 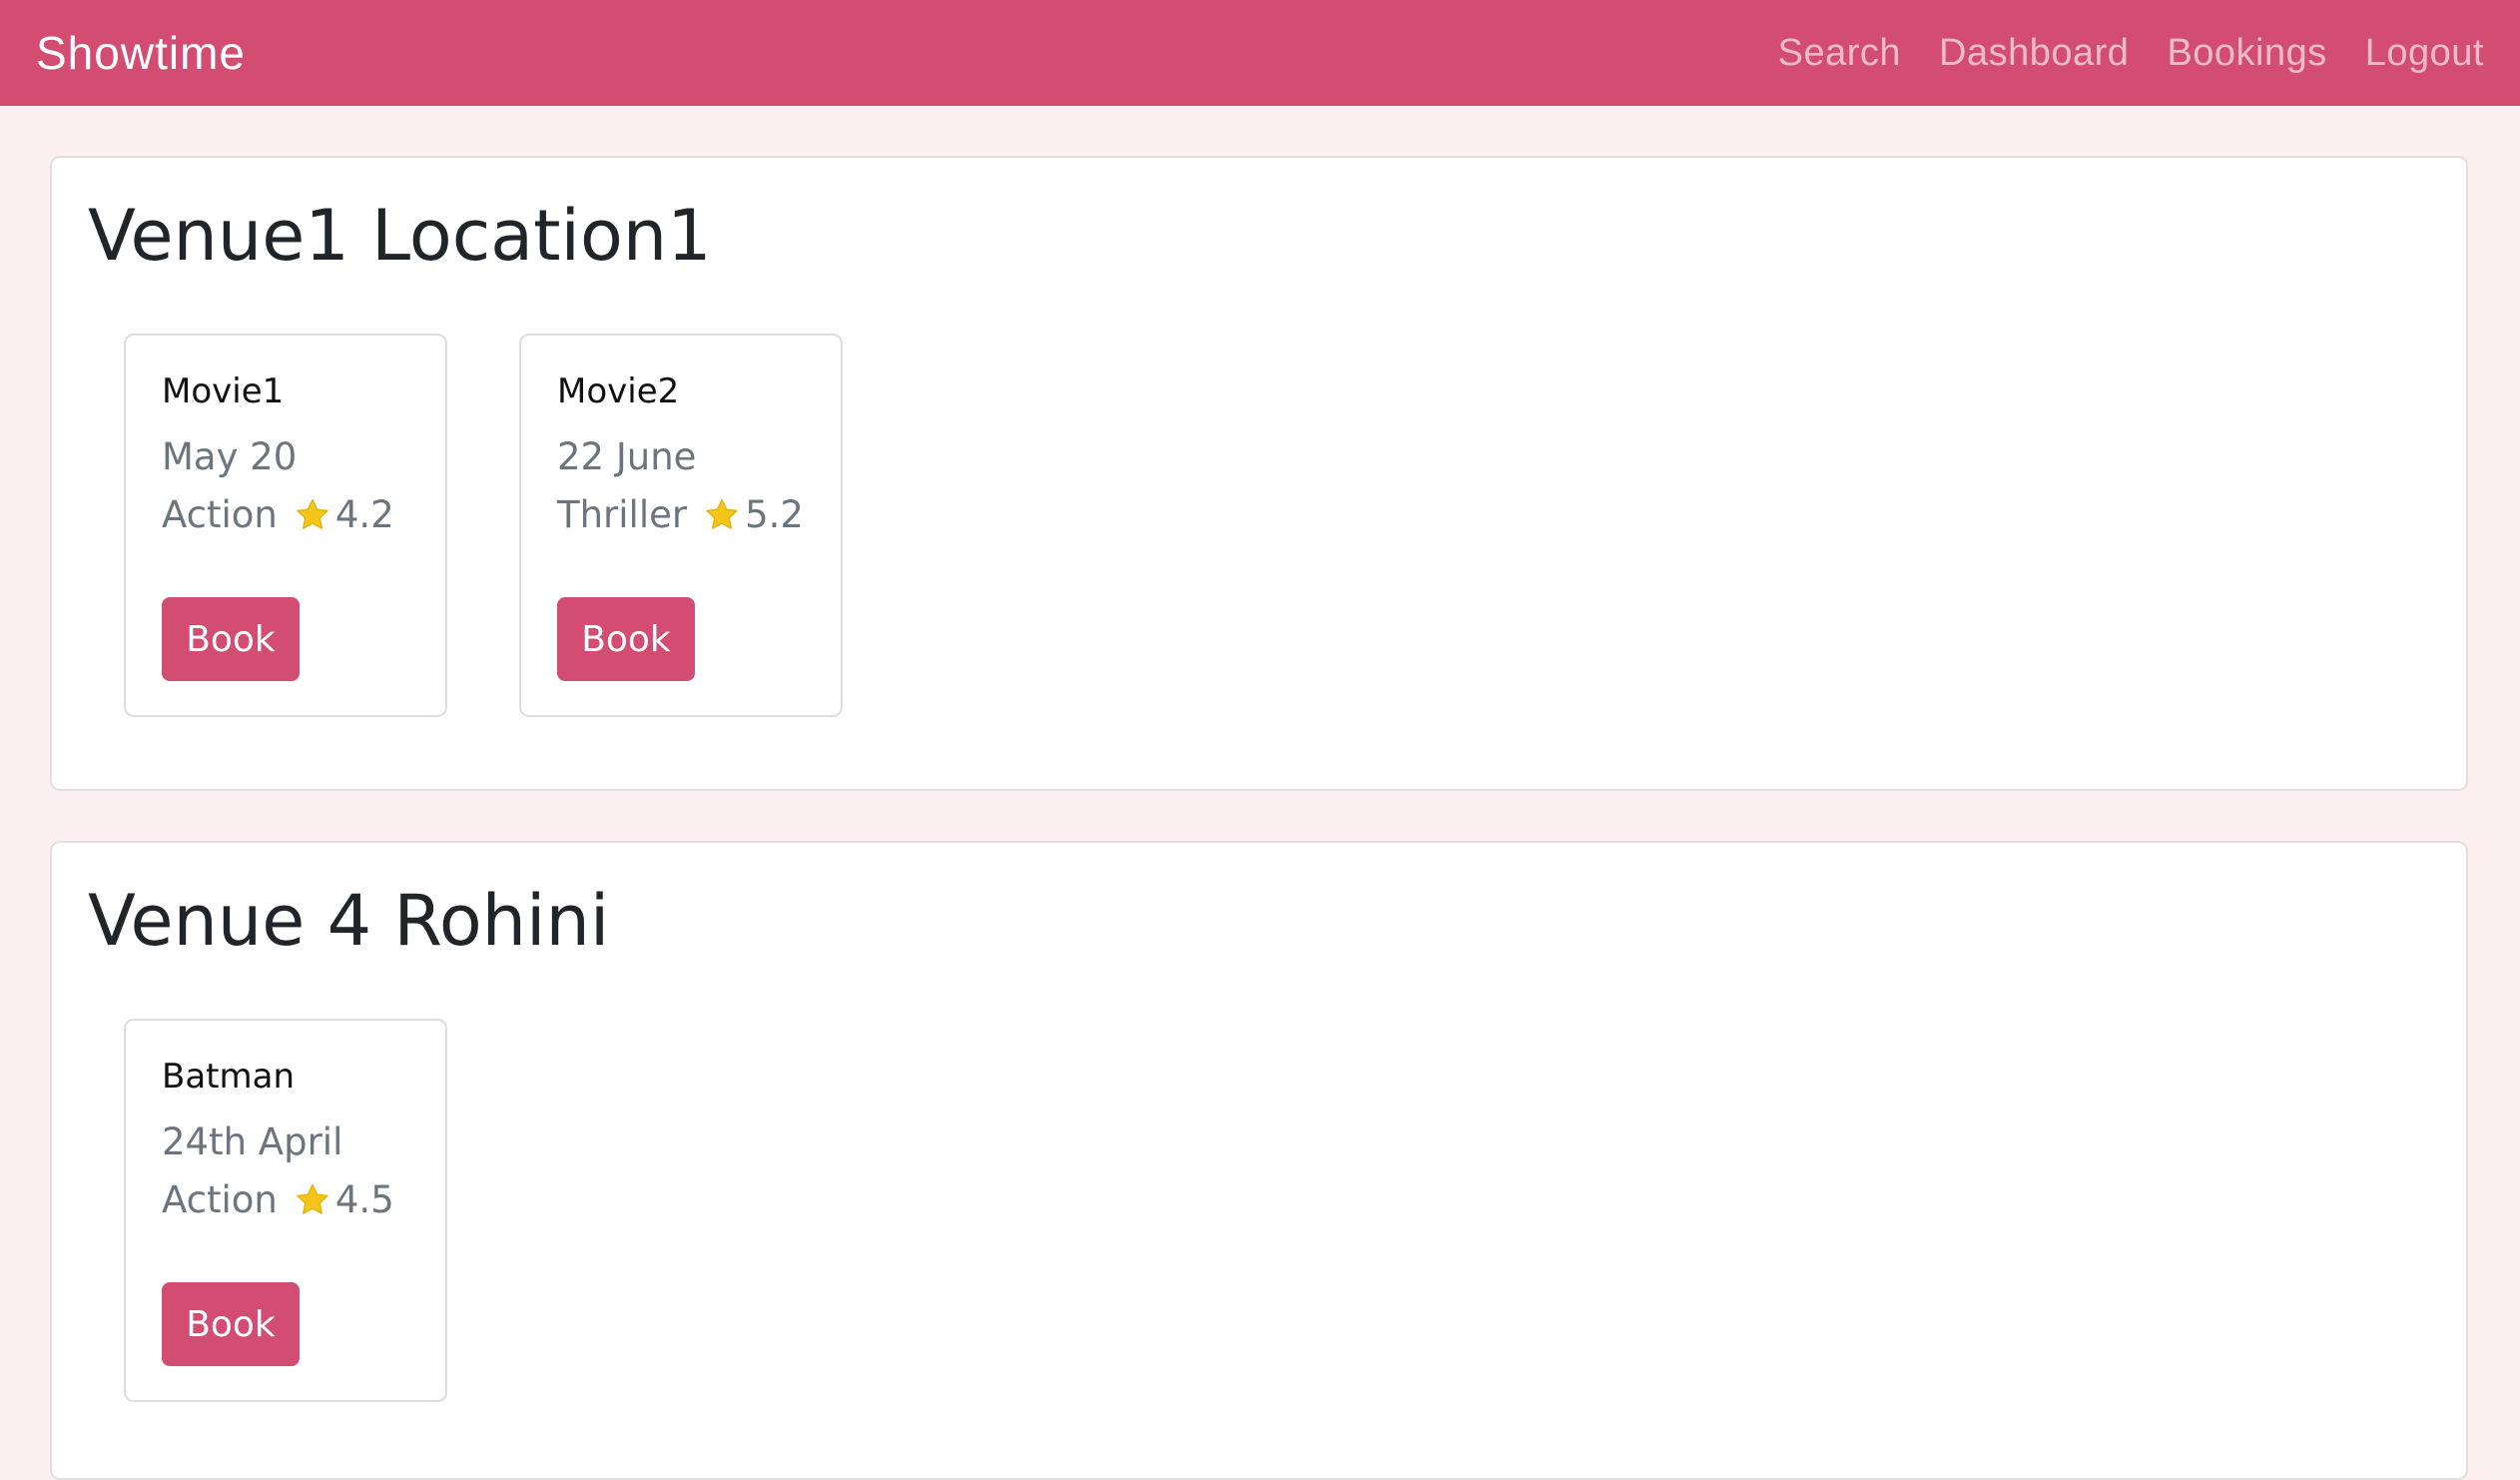 What do you see at coordinates (774, 514) in the screenshot?
I see `show-rating: 5.2` at bounding box center [774, 514].